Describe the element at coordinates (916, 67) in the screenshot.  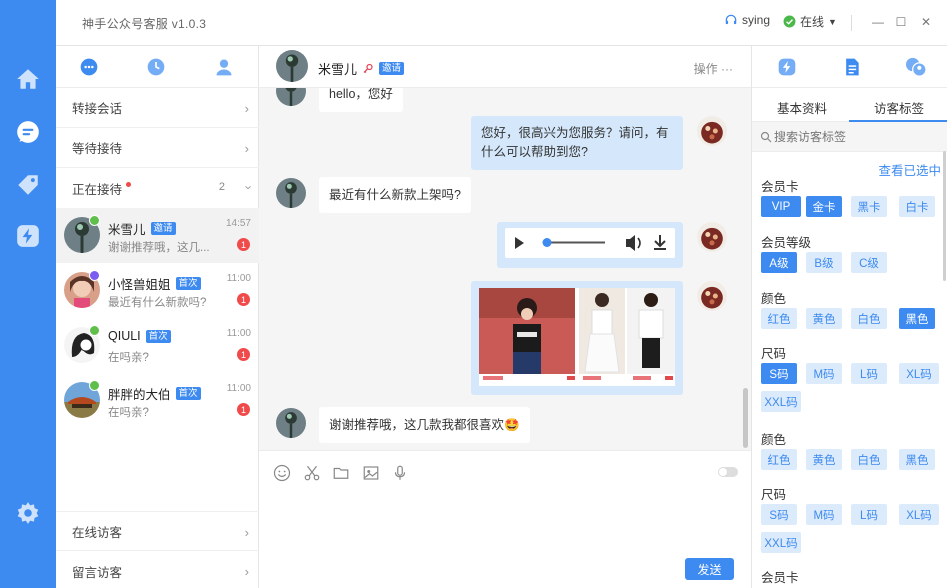
I see `visitor-profile-icon` at that location.